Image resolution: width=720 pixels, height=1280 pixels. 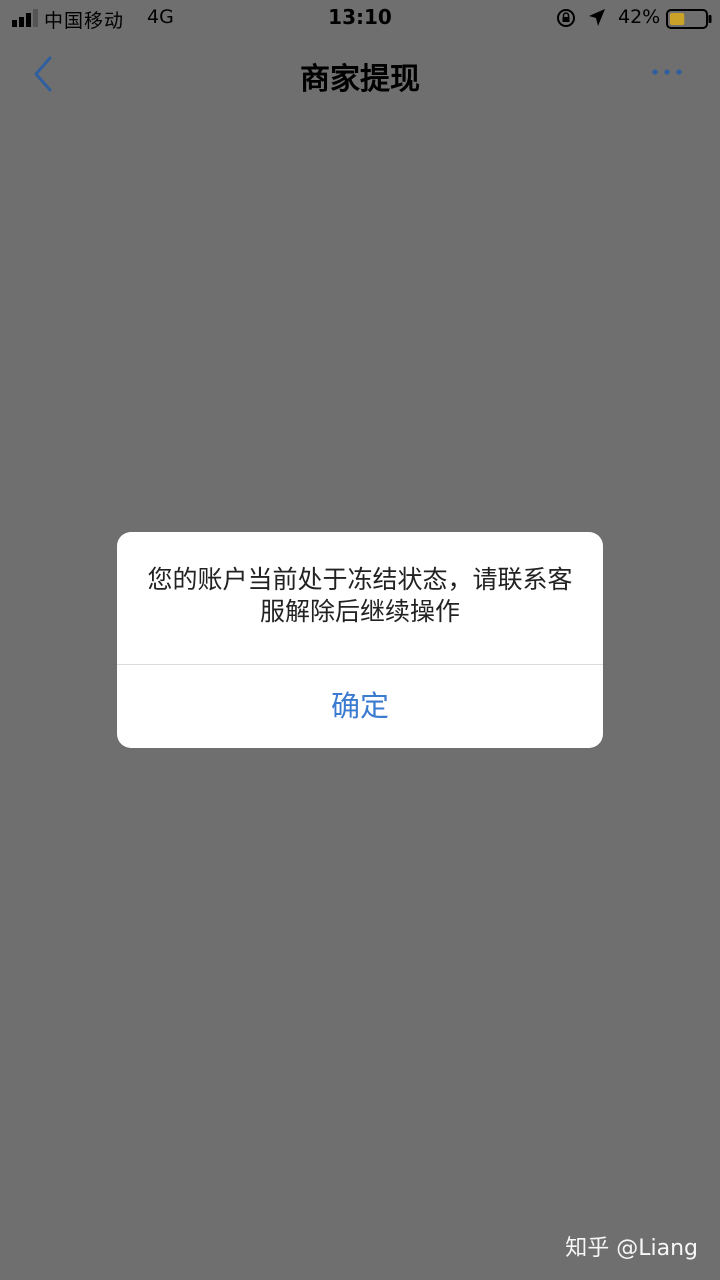 I want to click on alert-dialog: 您的账户当前处于冻结状态，请联系客服解除后继续操作 确定, so click(x=360, y=640).